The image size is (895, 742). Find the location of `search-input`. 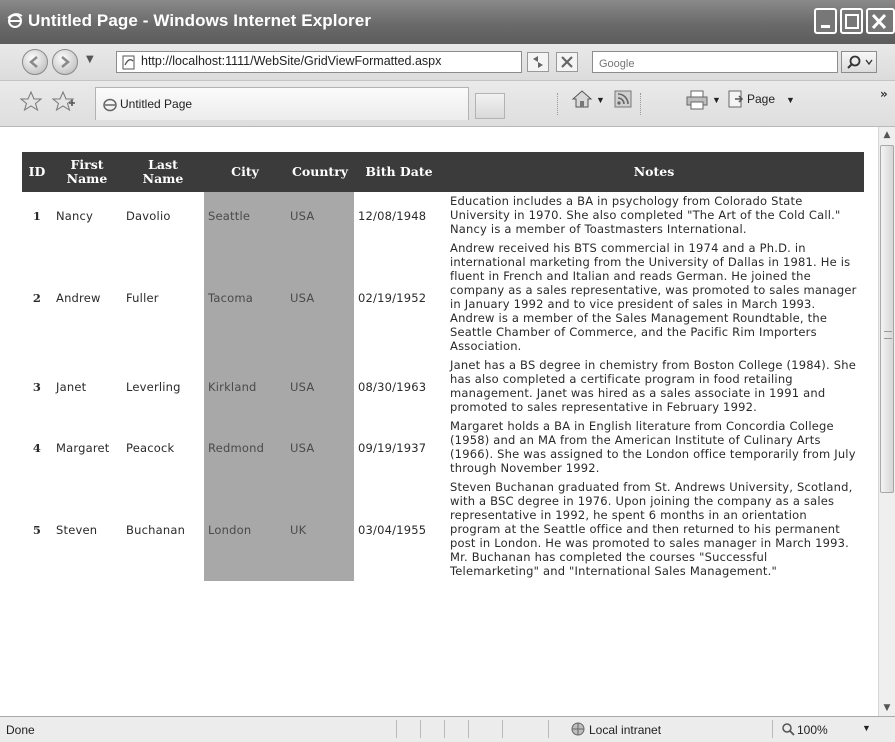

search-input is located at coordinates (715, 64).